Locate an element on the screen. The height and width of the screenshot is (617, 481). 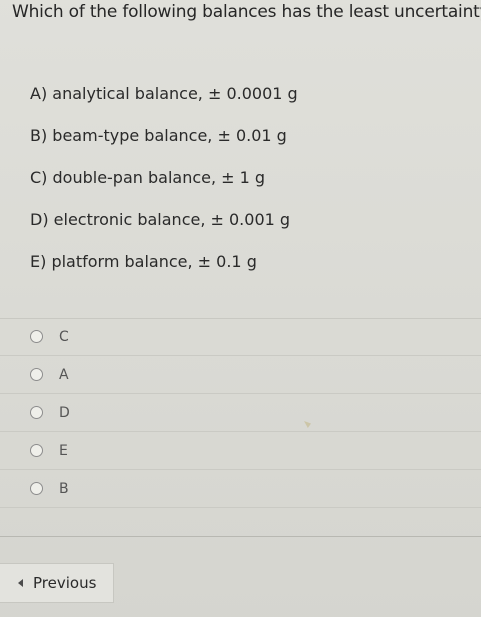
footer-divider is located at coordinates (240, 536).